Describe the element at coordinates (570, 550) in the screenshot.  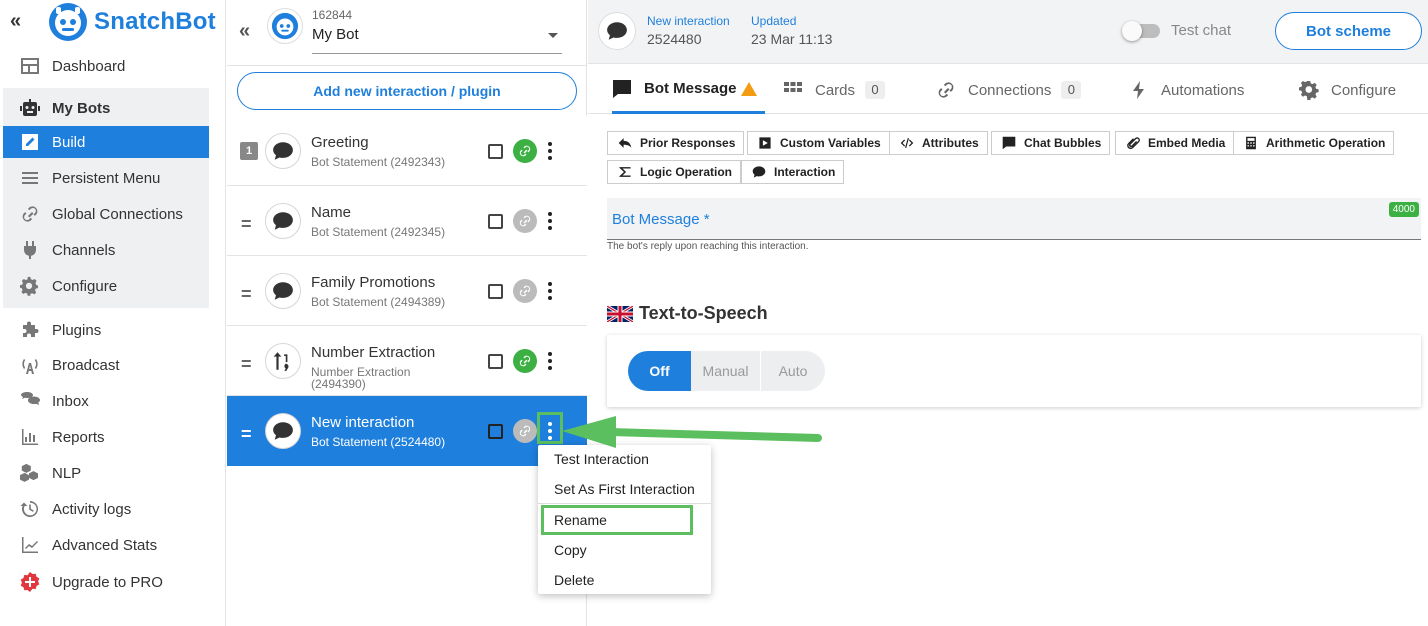
I see `menu-item-copy: Copy` at that location.